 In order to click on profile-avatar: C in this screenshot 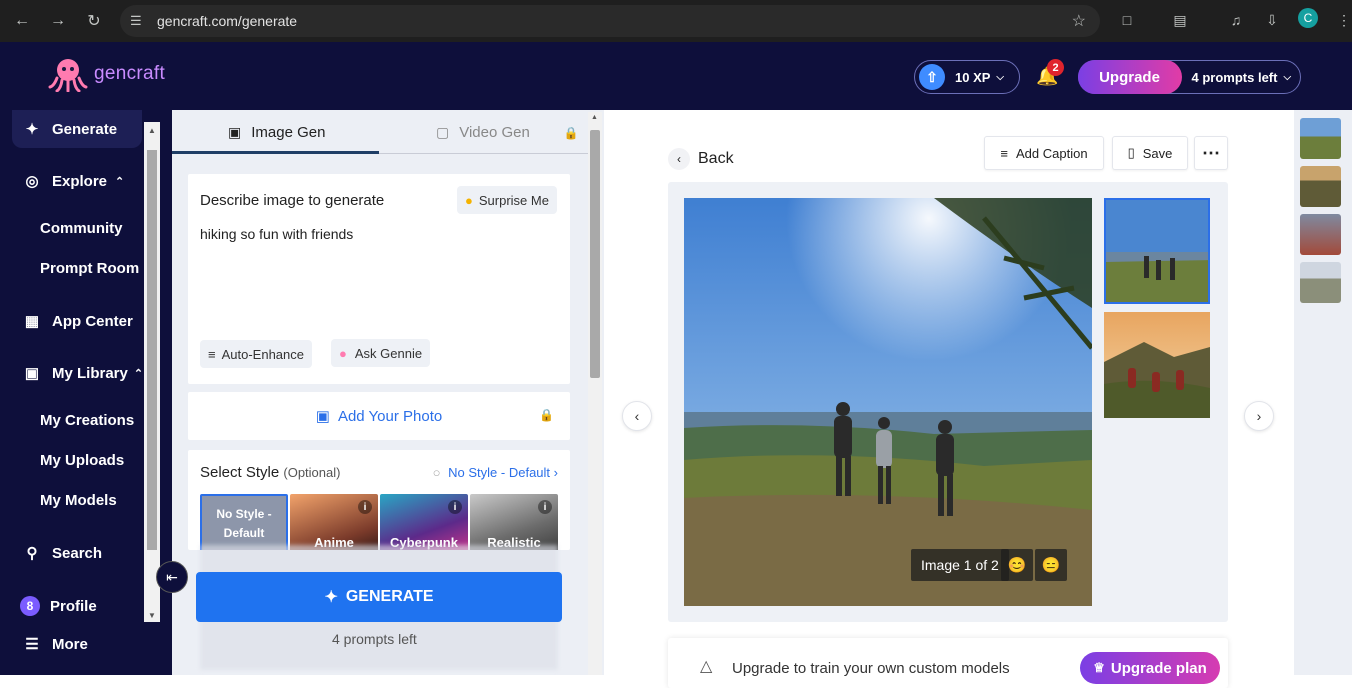, I will do `click(1308, 18)`.